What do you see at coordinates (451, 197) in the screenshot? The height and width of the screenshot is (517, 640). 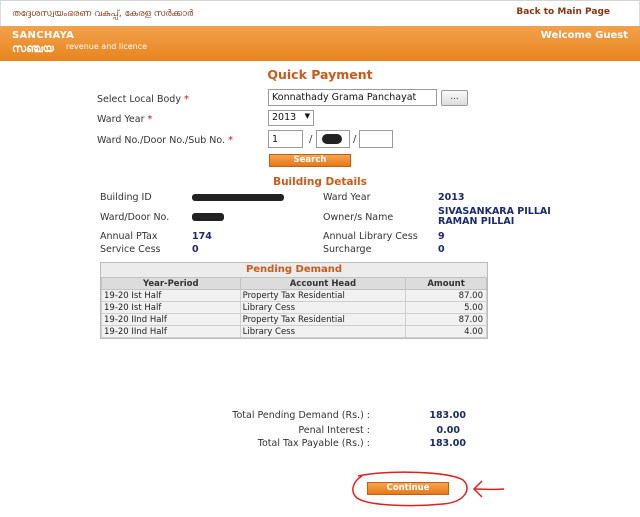 I see `ward-year-value: 2013` at bounding box center [451, 197].